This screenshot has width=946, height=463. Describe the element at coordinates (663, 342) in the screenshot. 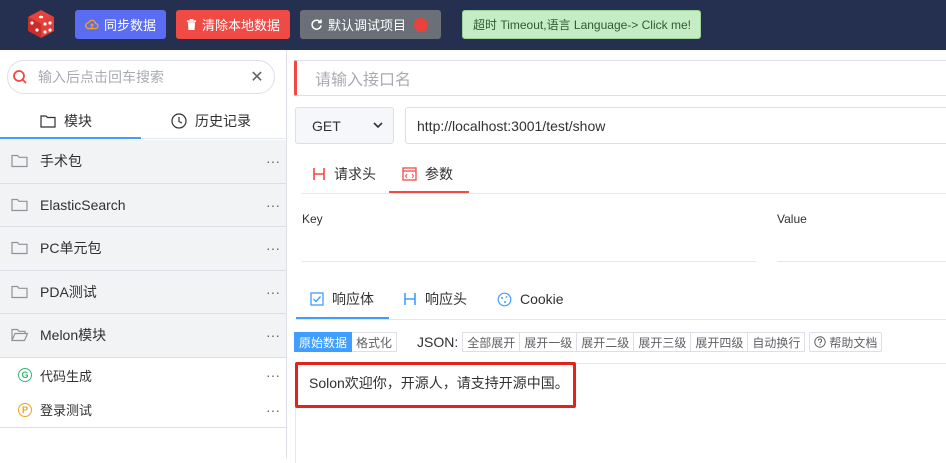

I see `expand-level3-button: 展开三级` at that location.